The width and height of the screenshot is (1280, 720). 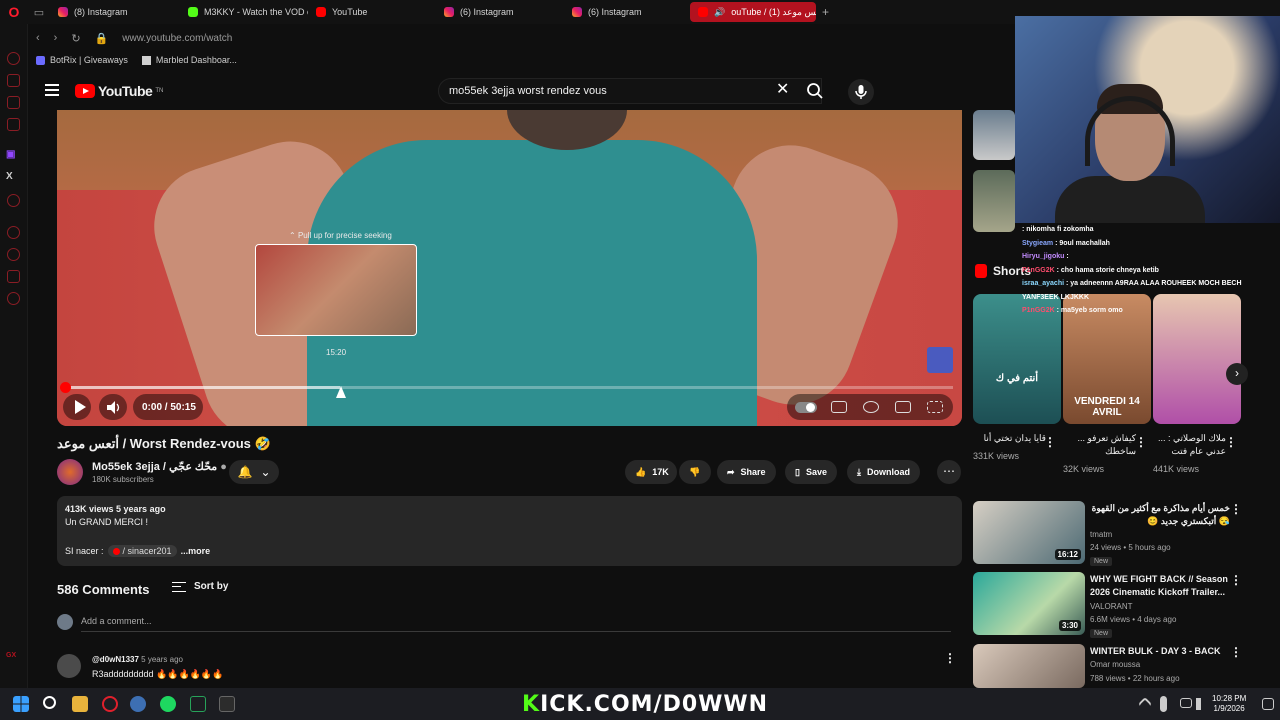 What do you see at coordinates (177, 38) in the screenshot?
I see `url-field: www.youtube.com/watch` at bounding box center [177, 38].